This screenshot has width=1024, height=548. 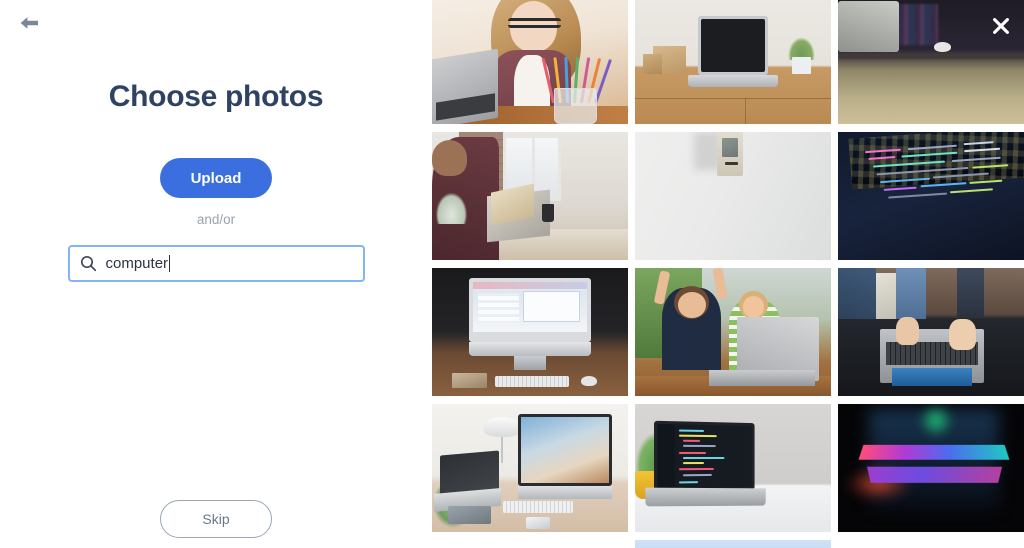 I want to click on upload-button: Upload, so click(x=216, y=178).